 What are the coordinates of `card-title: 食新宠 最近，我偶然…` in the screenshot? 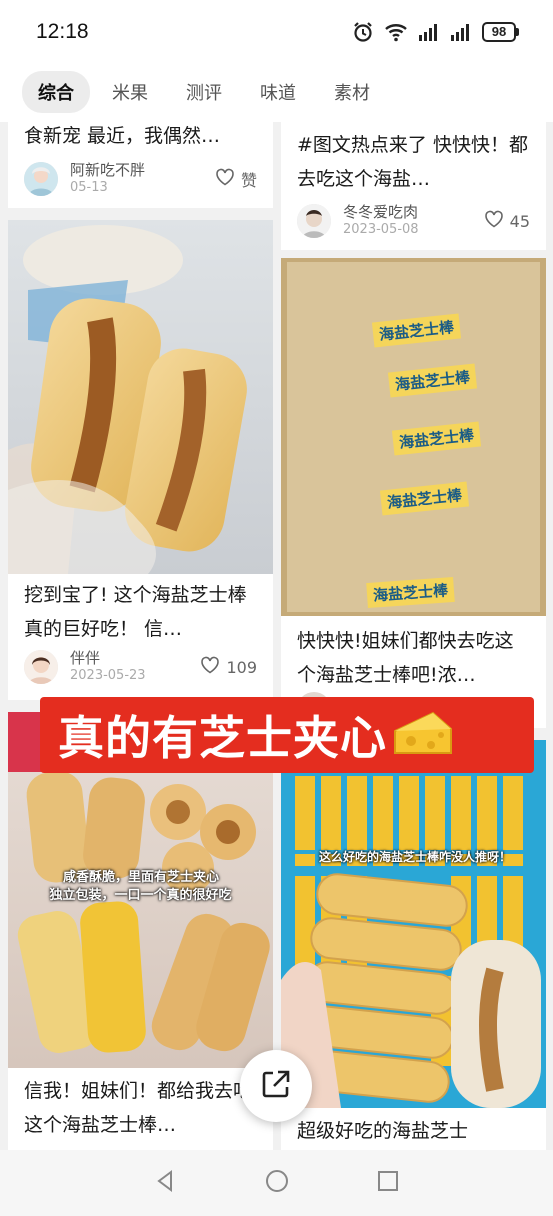 It's located at (122, 136).